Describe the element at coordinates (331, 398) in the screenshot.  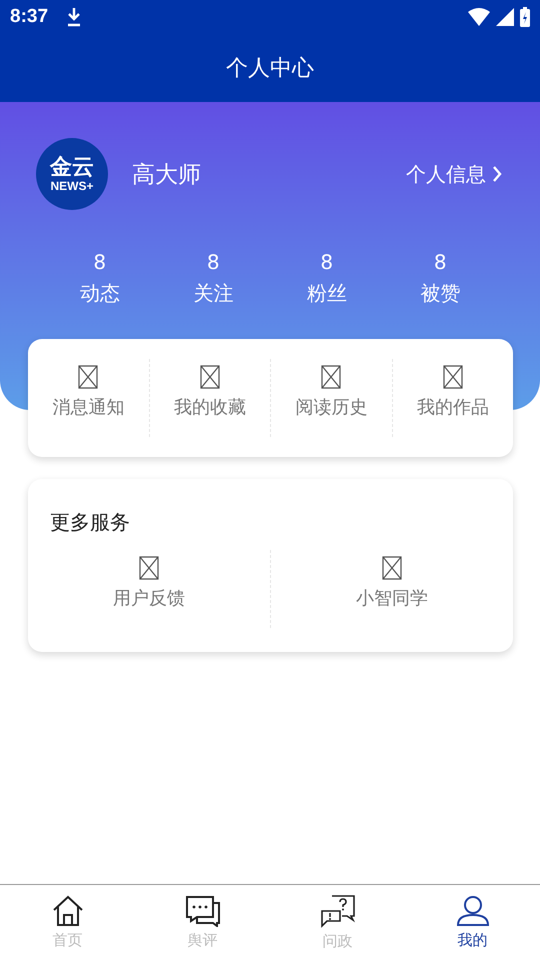
I see `quick-action: 阅读历史` at that location.